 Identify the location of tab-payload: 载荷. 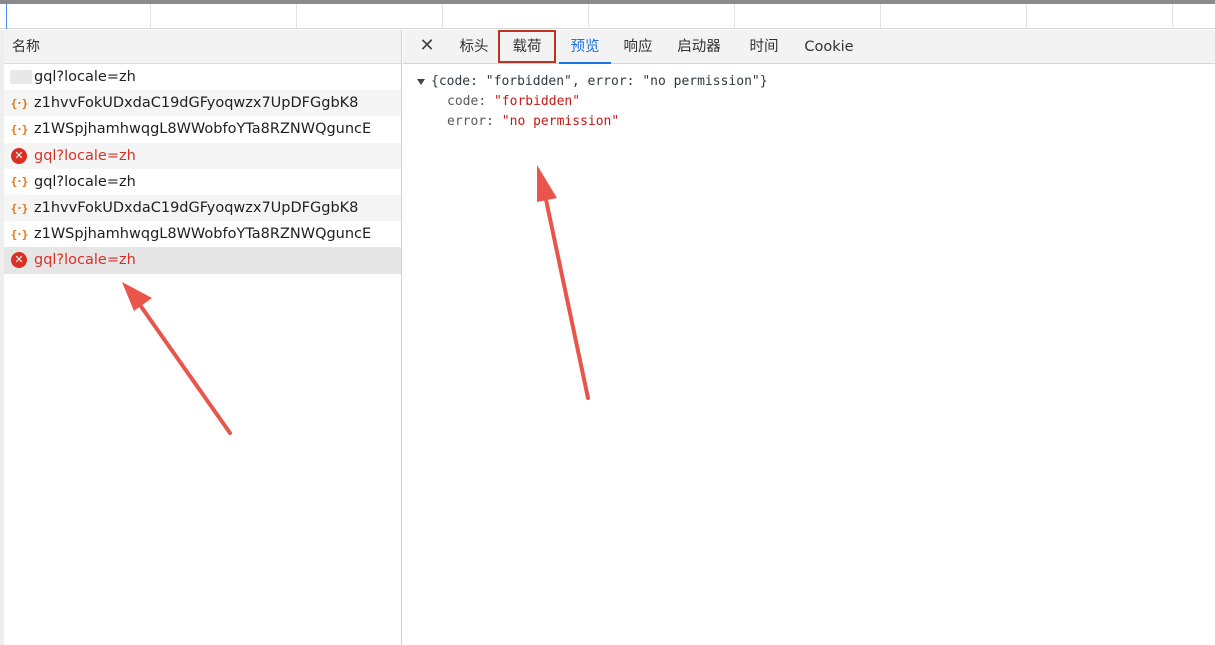
(527, 46).